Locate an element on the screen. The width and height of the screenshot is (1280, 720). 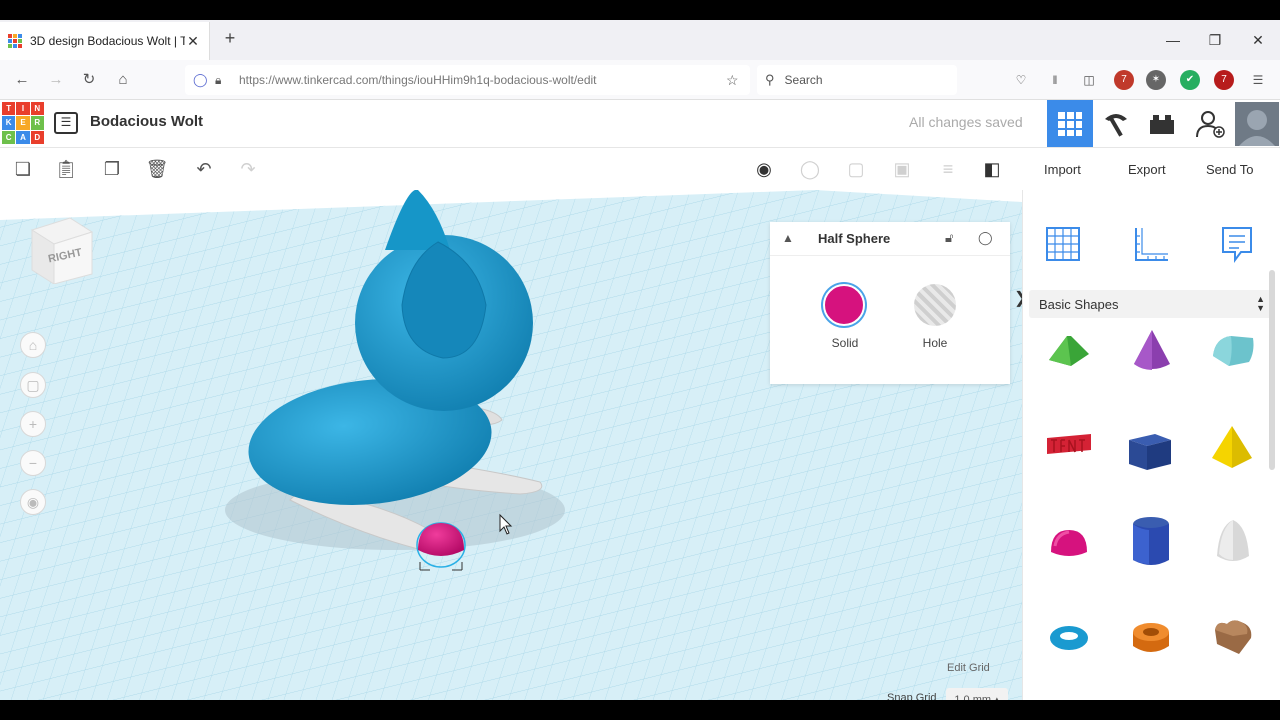
sidebar-icon: ◫ is located at coordinates (1089, 80).